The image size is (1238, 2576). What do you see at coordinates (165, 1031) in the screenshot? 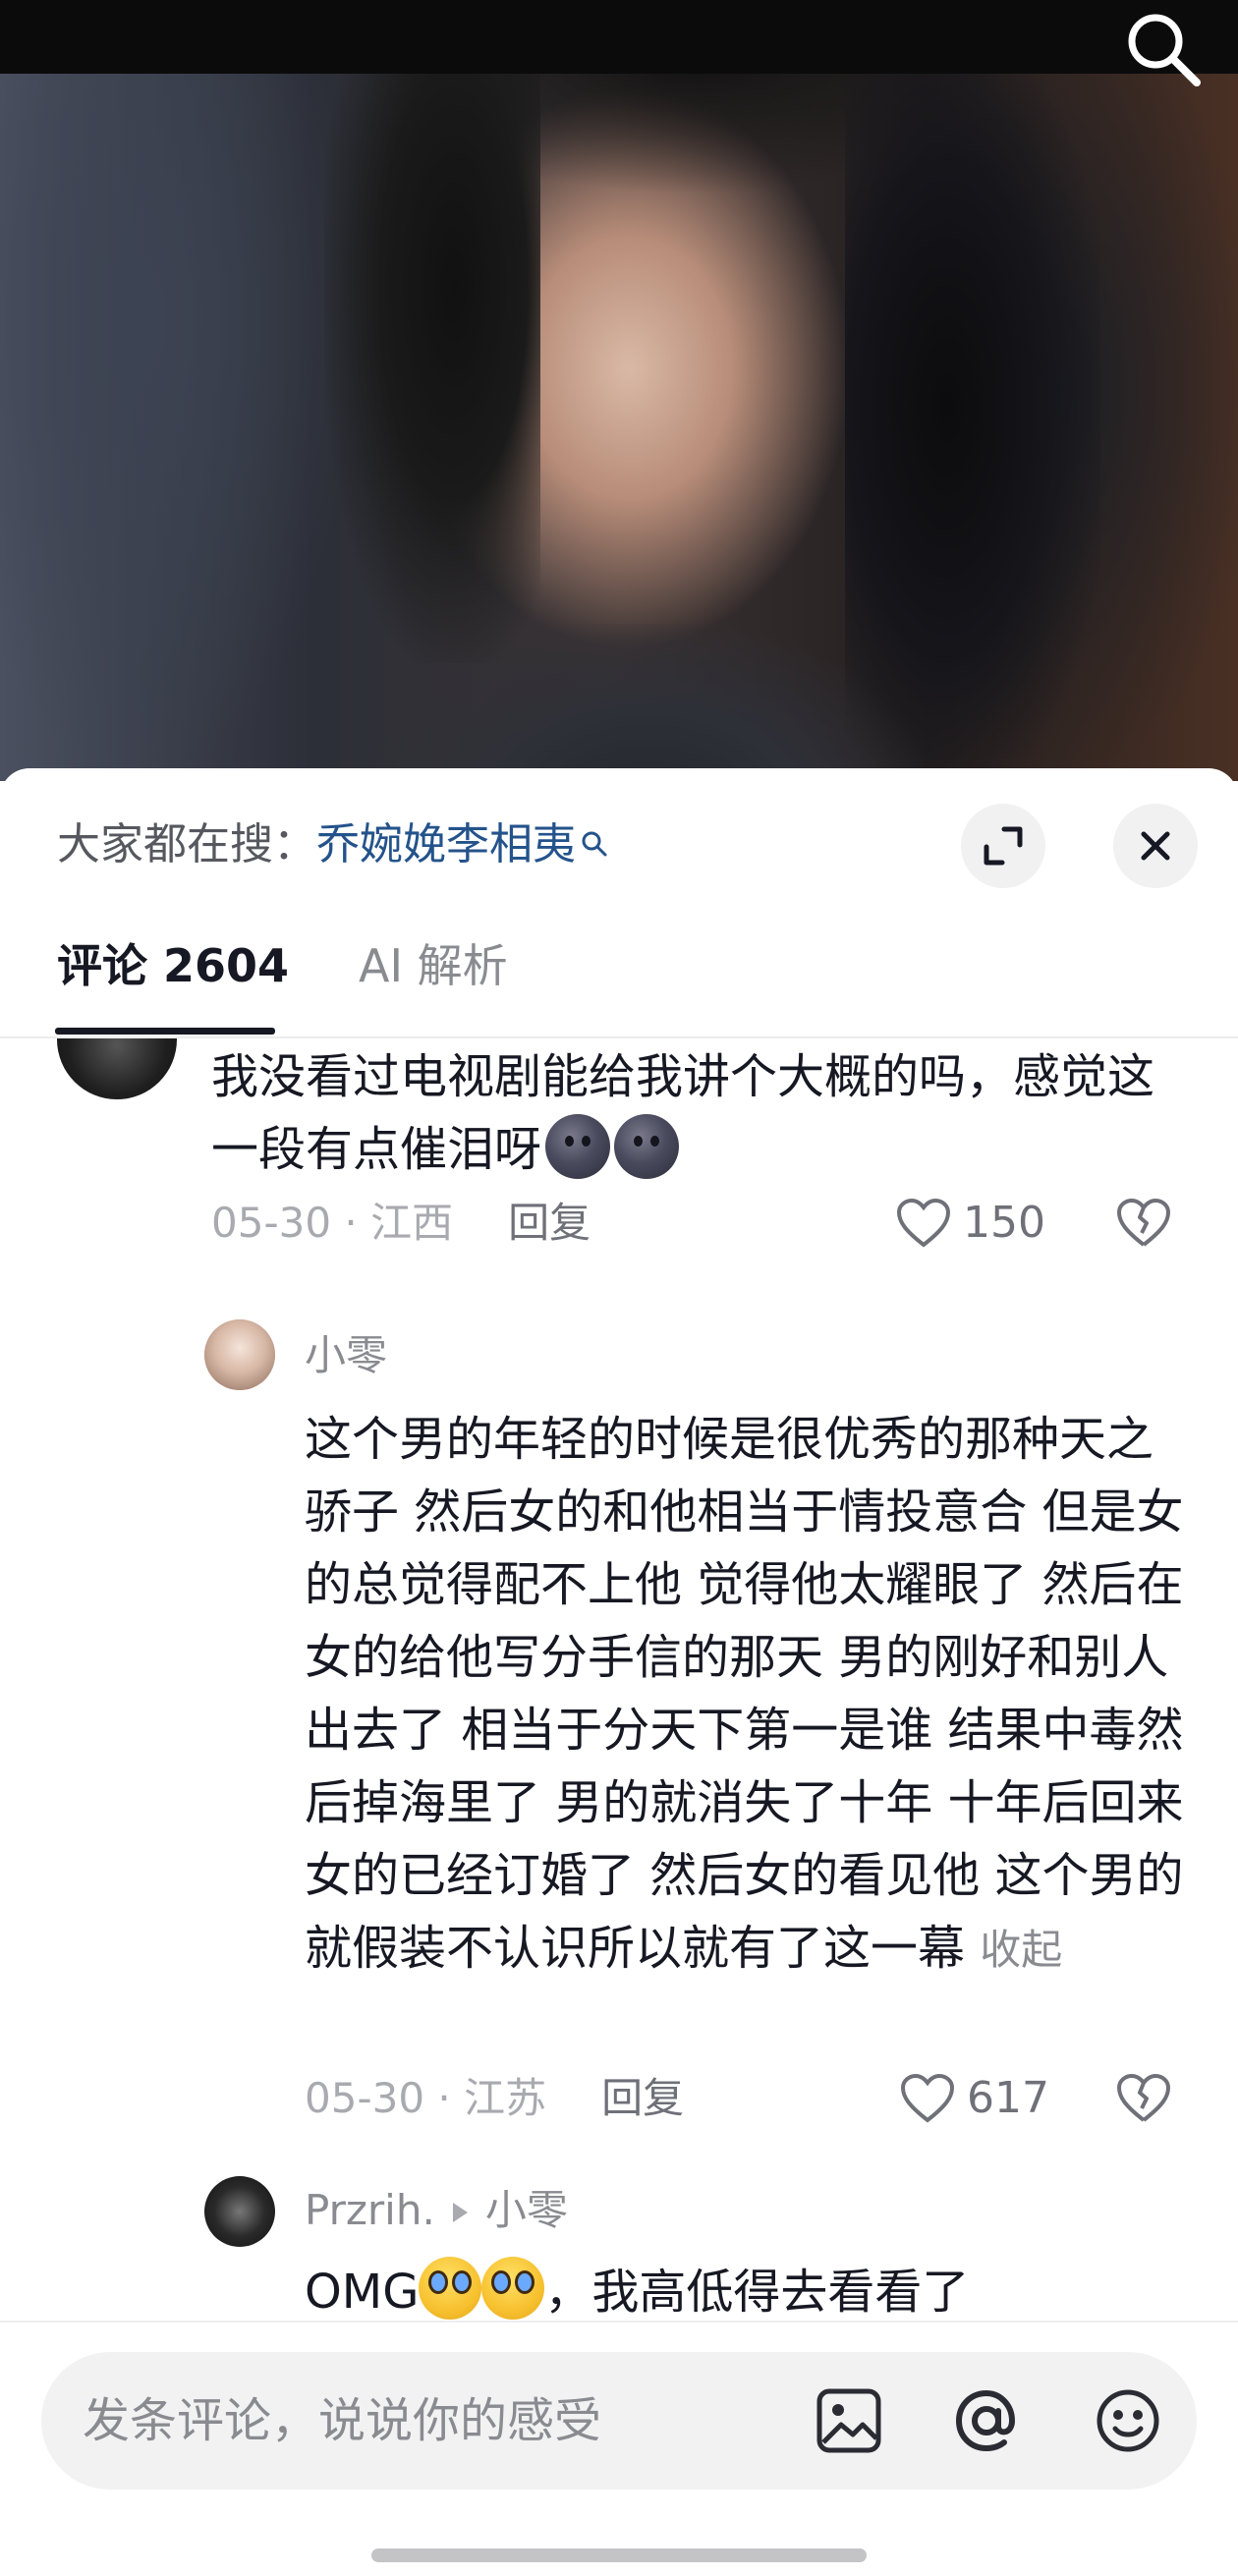
I see `tab-active-indicator` at bounding box center [165, 1031].